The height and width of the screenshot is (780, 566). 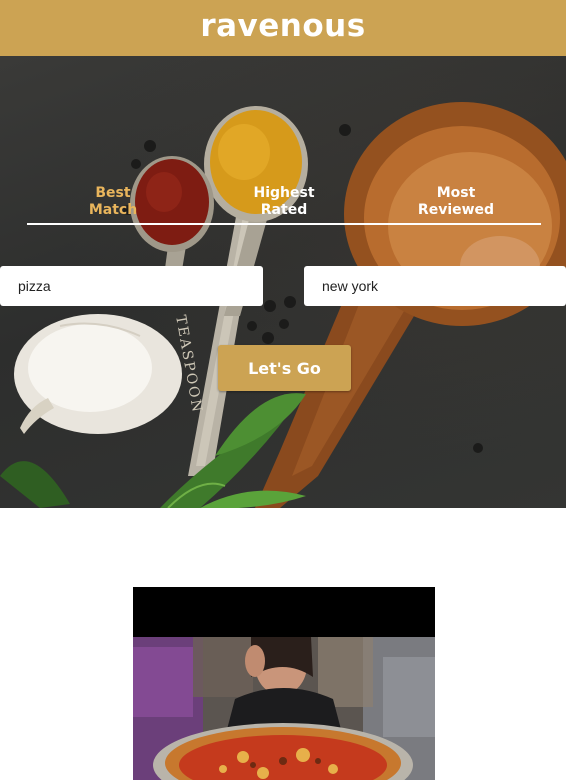 I want to click on app-header: ravenous, so click(x=283, y=28).